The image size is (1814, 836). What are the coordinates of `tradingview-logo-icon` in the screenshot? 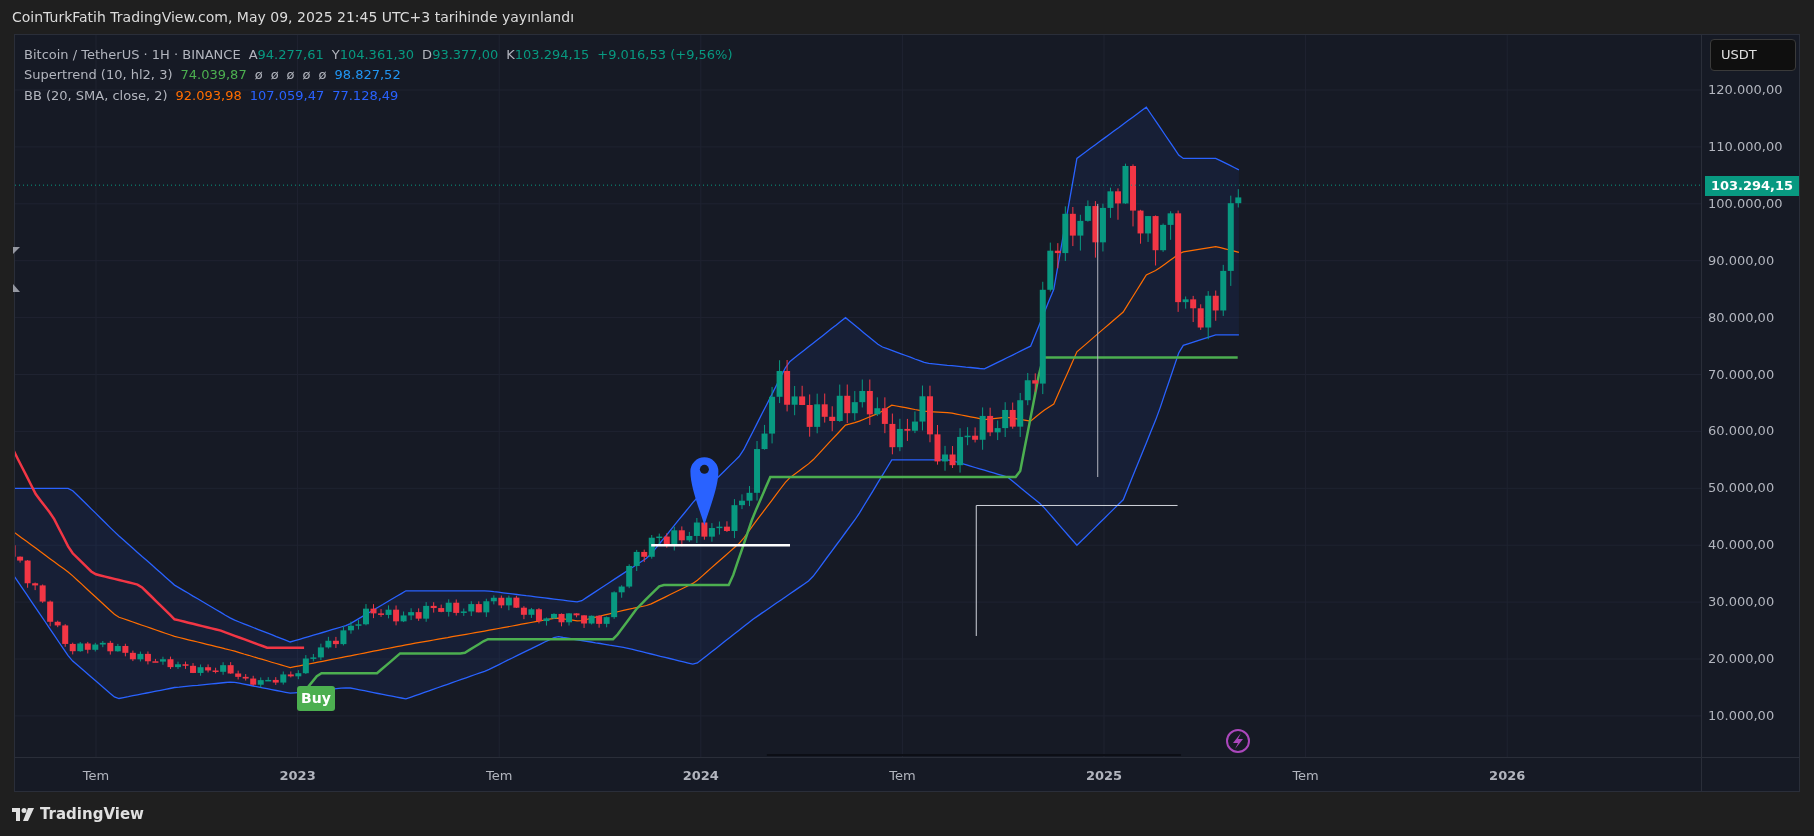 It's located at (23, 814).